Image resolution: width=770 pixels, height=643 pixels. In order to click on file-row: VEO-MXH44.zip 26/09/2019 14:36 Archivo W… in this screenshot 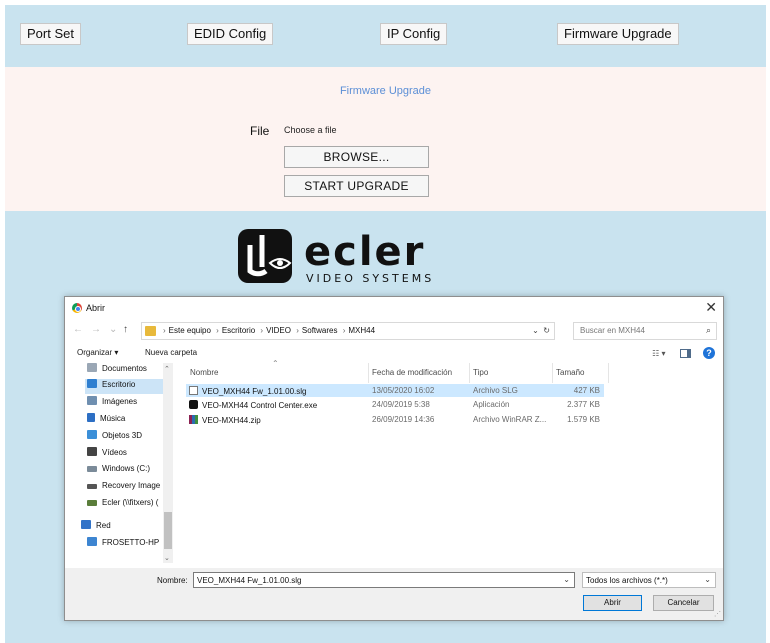, I will do `click(395, 419)`.